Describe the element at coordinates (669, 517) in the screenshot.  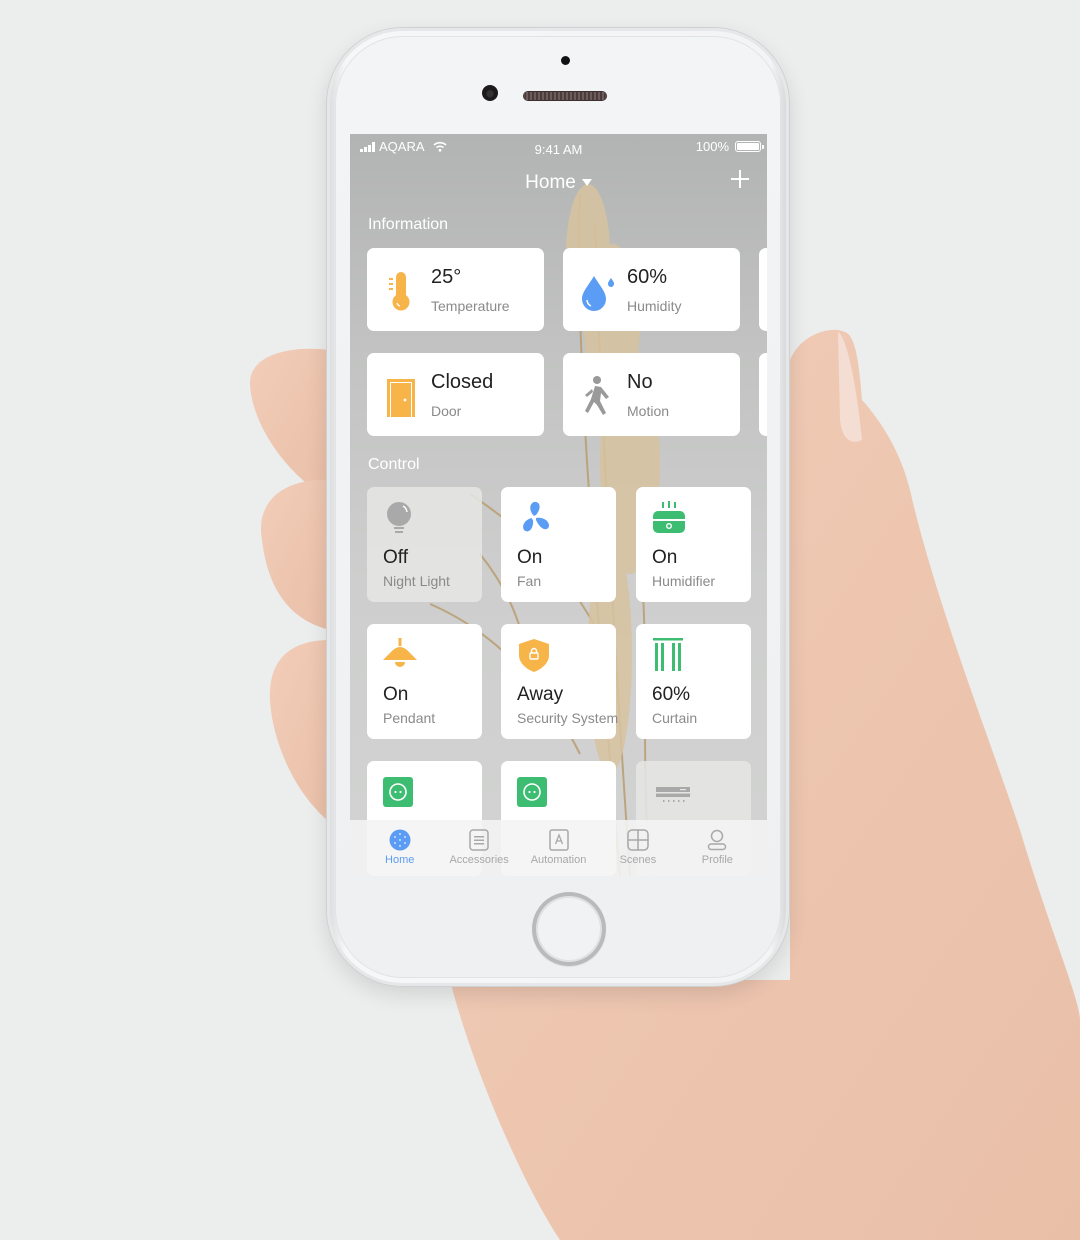
I see `humidifier-icon` at that location.